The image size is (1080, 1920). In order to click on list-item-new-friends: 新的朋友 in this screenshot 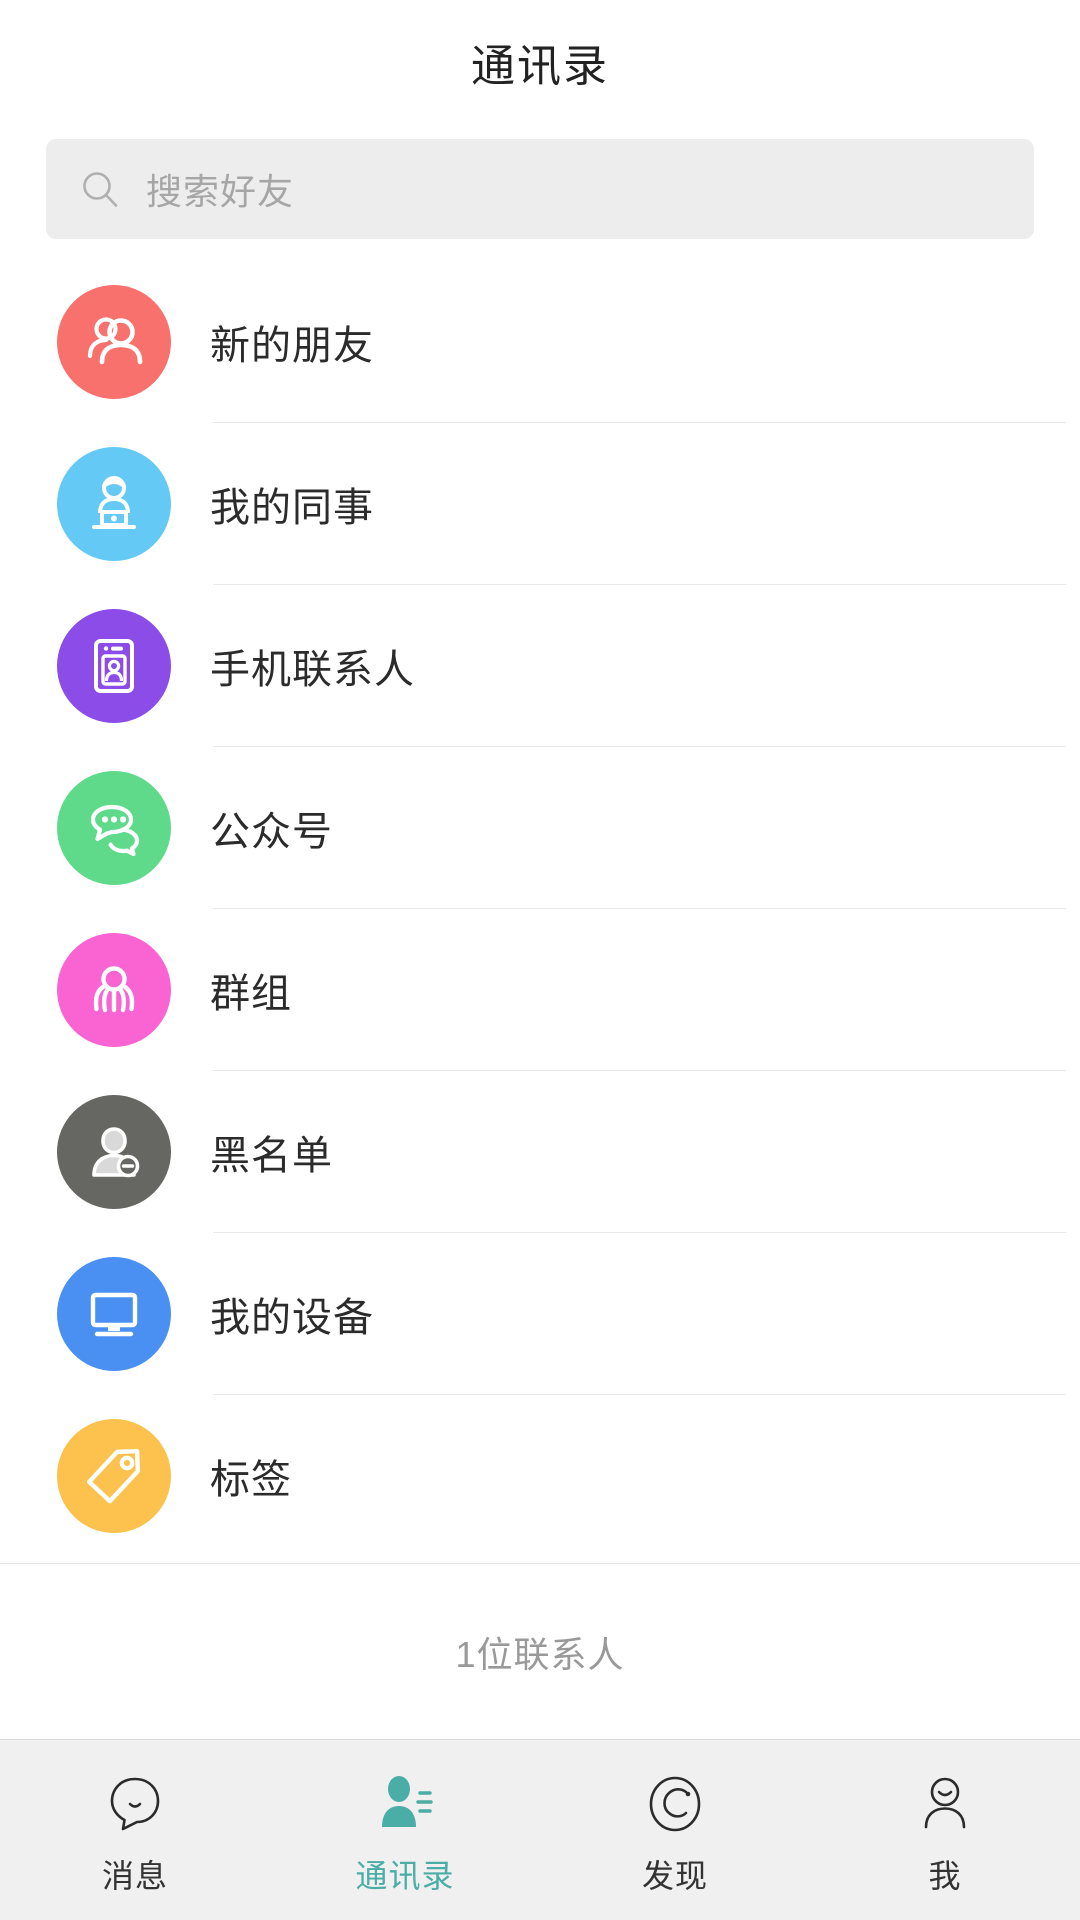, I will do `click(540, 342)`.